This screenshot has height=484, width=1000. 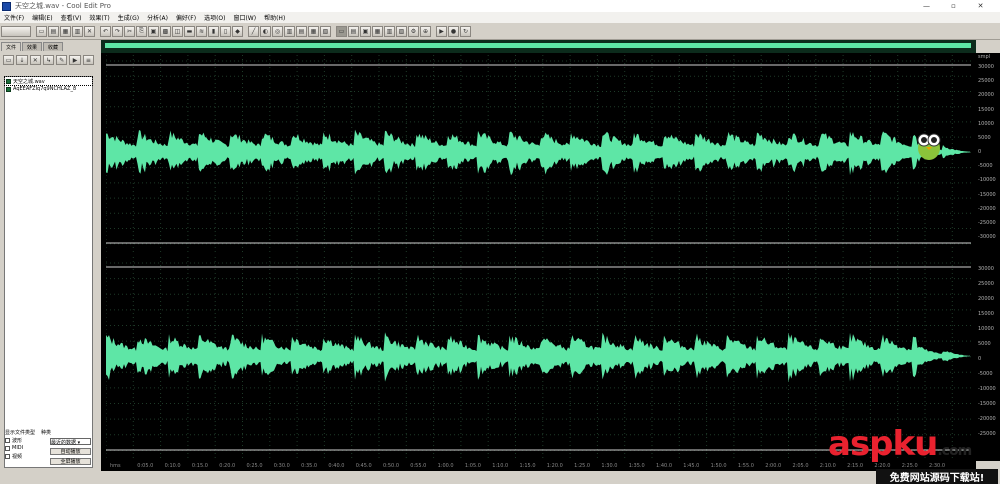 I want to click on maximize-button: ▫, so click(x=953, y=6).